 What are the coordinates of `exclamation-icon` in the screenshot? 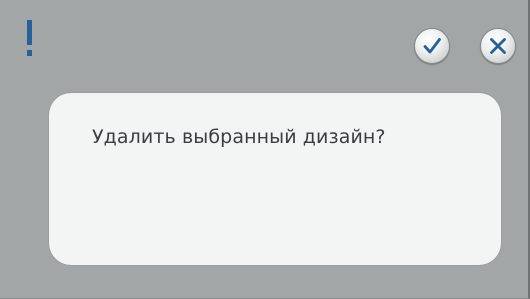 It's located at (30, 38).